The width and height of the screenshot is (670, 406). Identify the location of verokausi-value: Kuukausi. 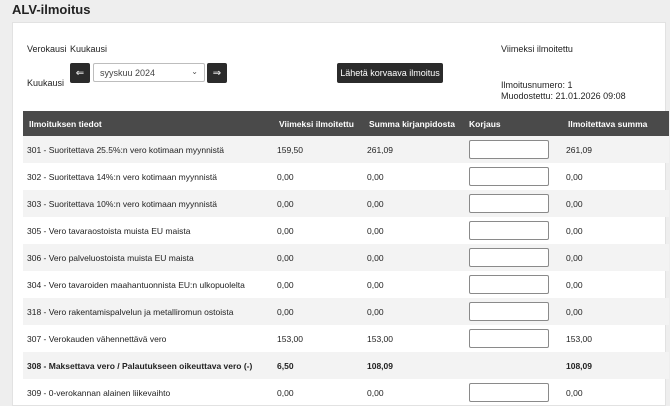
(89, 49).